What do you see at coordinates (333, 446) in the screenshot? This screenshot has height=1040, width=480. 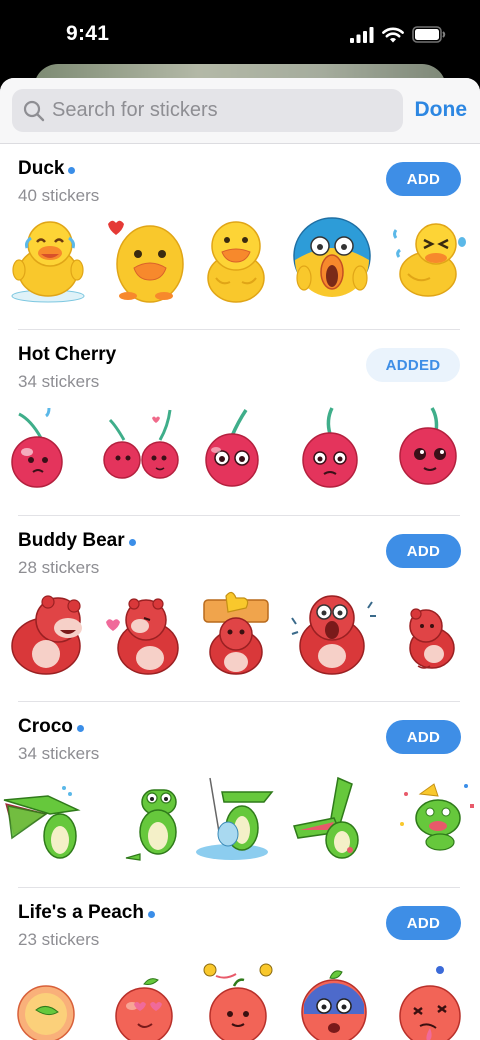 I see `cherry-sad-sticker` at bounding box center [333, 446].